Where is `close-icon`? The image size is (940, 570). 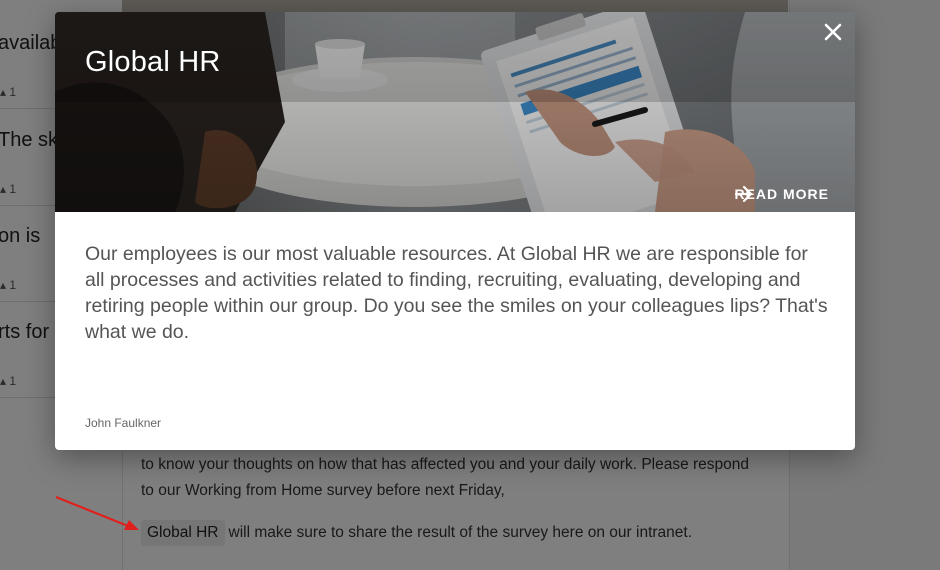
close-icon is located at coordinates (833, 32).